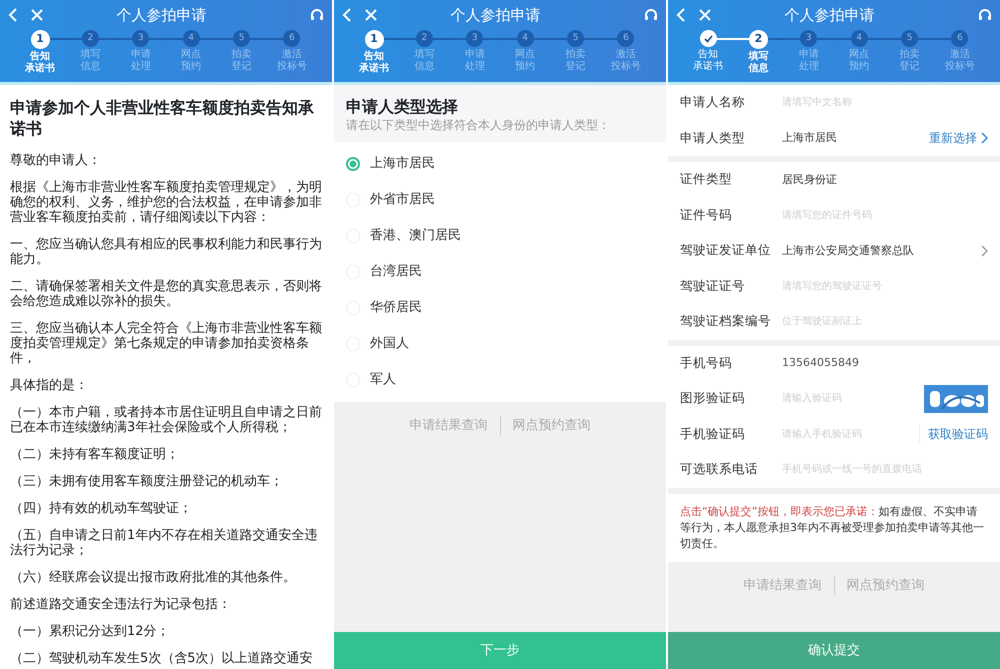  I want to click on step-label: 拍卖, so click(576, 55).